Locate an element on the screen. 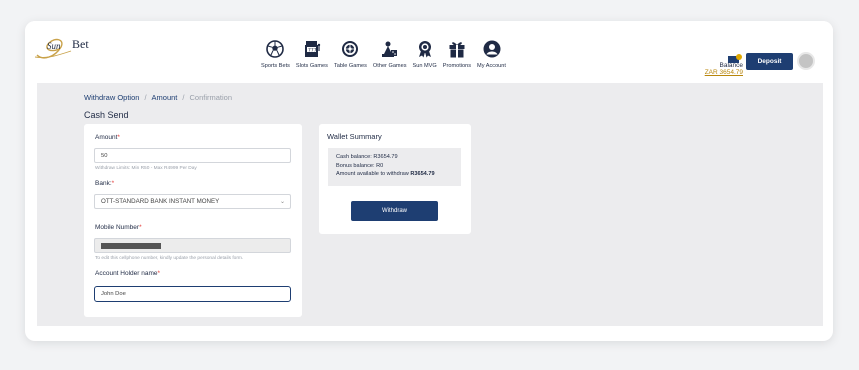 This screenshot has width=859, height=370. nav-label: Promotions is located at coordinates (457, 66).